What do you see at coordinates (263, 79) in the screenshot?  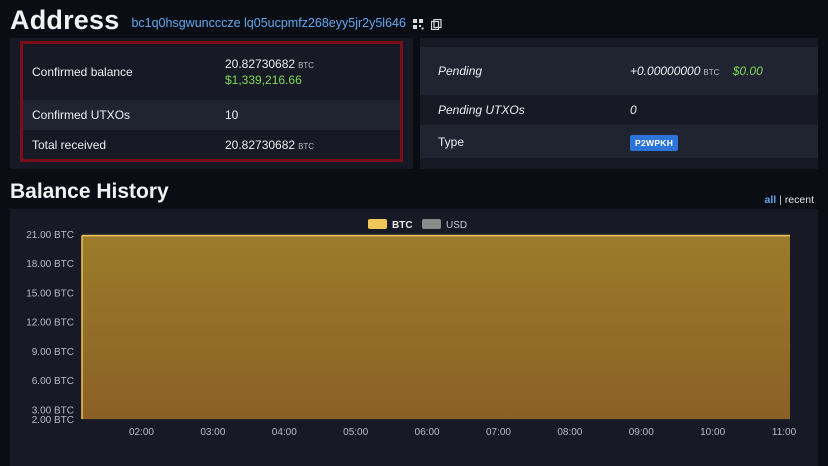 I see `confirmed-balance-usd: $1,339,216.66` at bounding box center [263, 79].